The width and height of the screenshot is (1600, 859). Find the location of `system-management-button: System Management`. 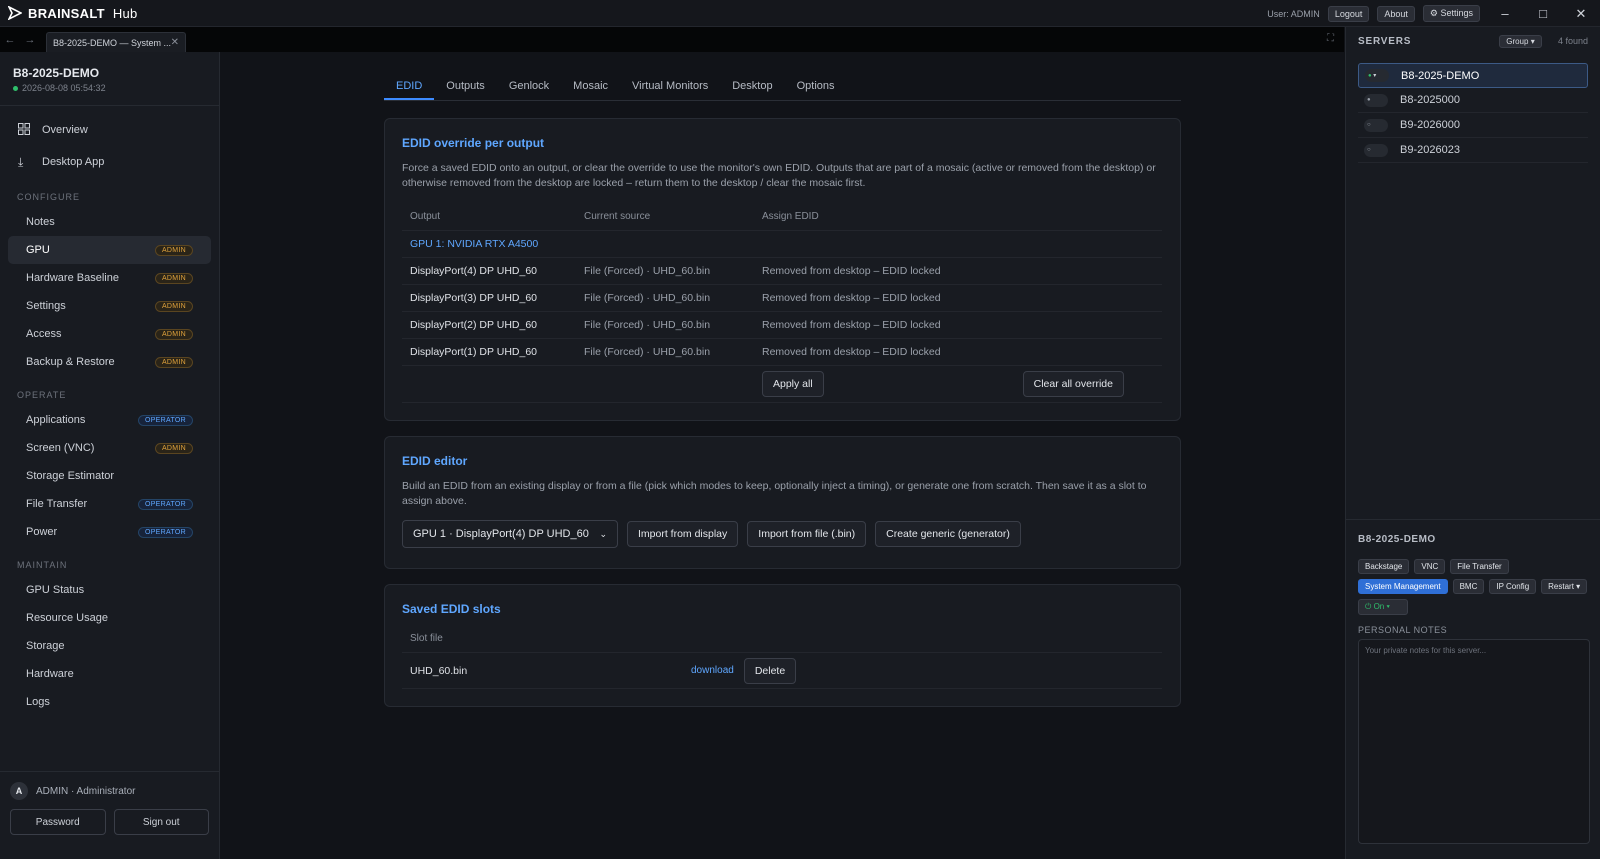

system-management-button: System Management is located at coordinates (1403, 586).